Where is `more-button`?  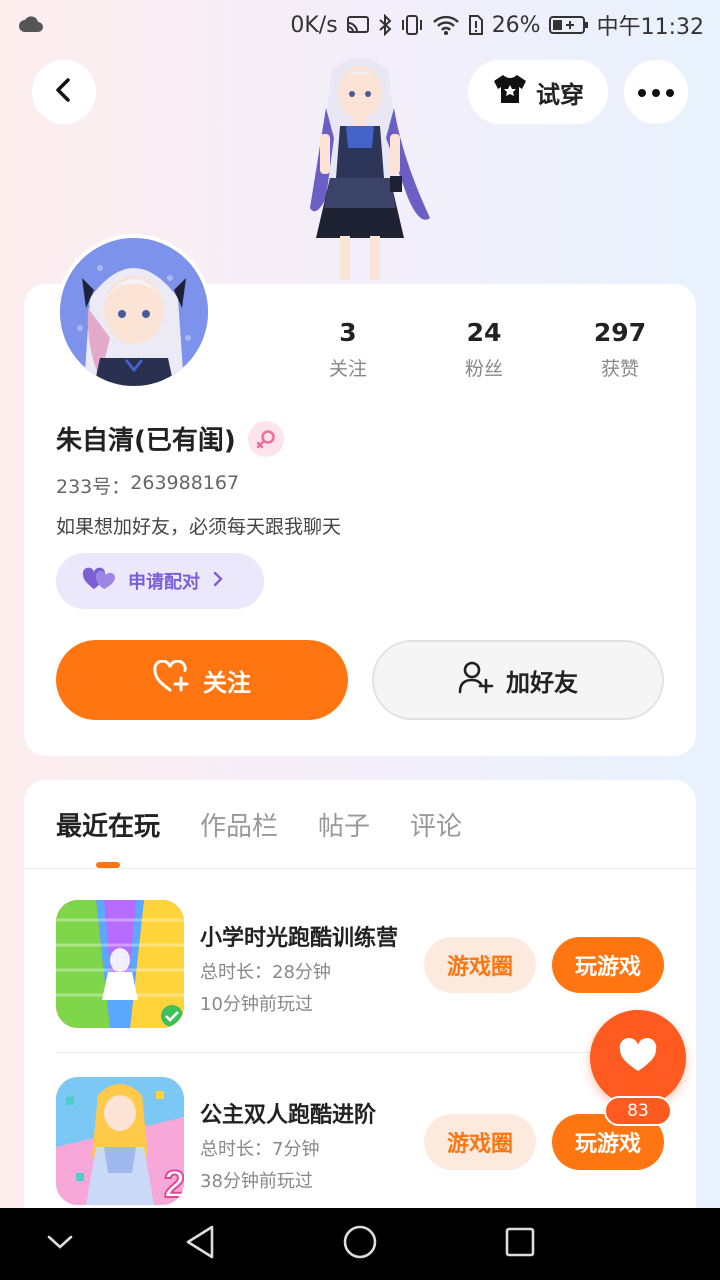
more-button is located at coordinates (656, 92).